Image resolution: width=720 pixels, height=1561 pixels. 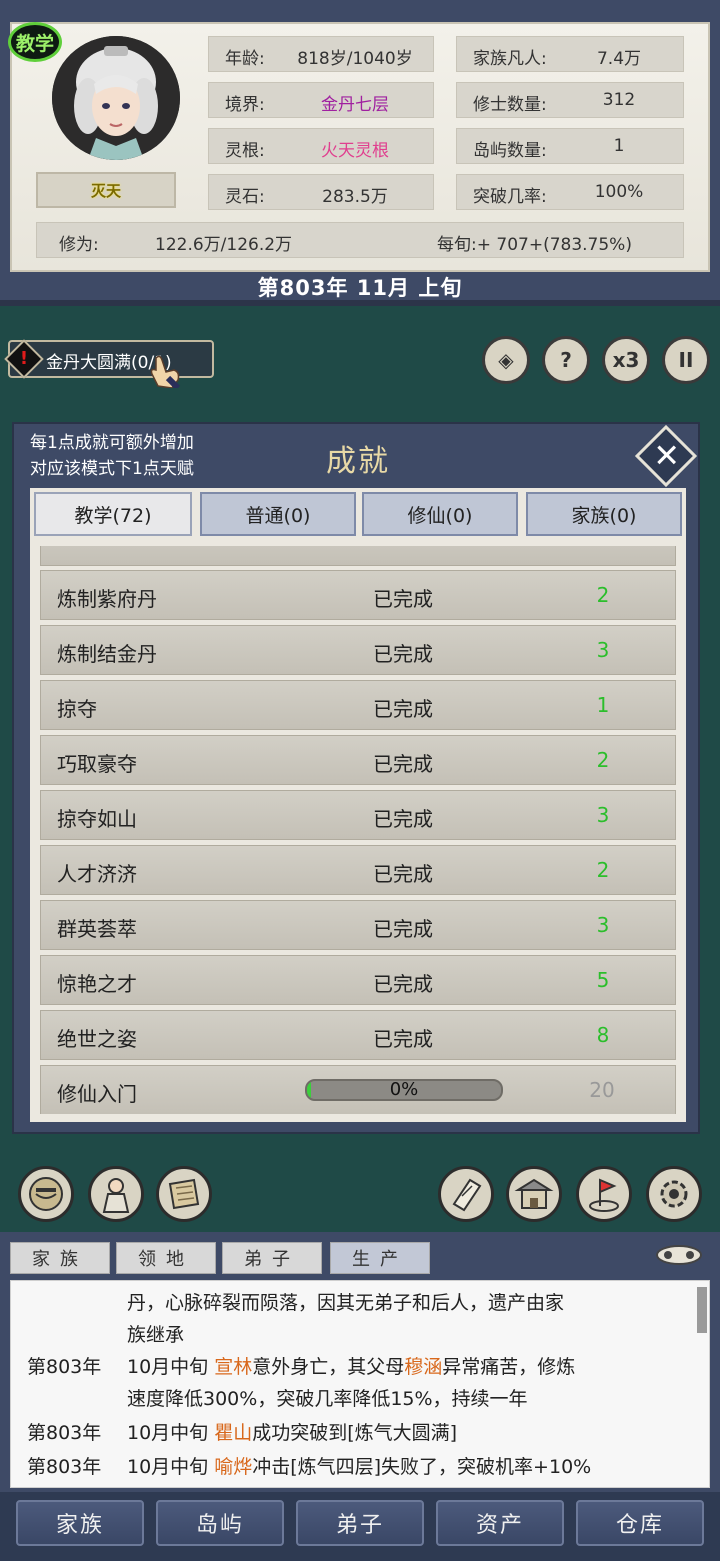 What do you see at coordinates (500, 1523) in the screenshot?
I see `nav-assets-button: 资产` at bounding box center [500, 1523].